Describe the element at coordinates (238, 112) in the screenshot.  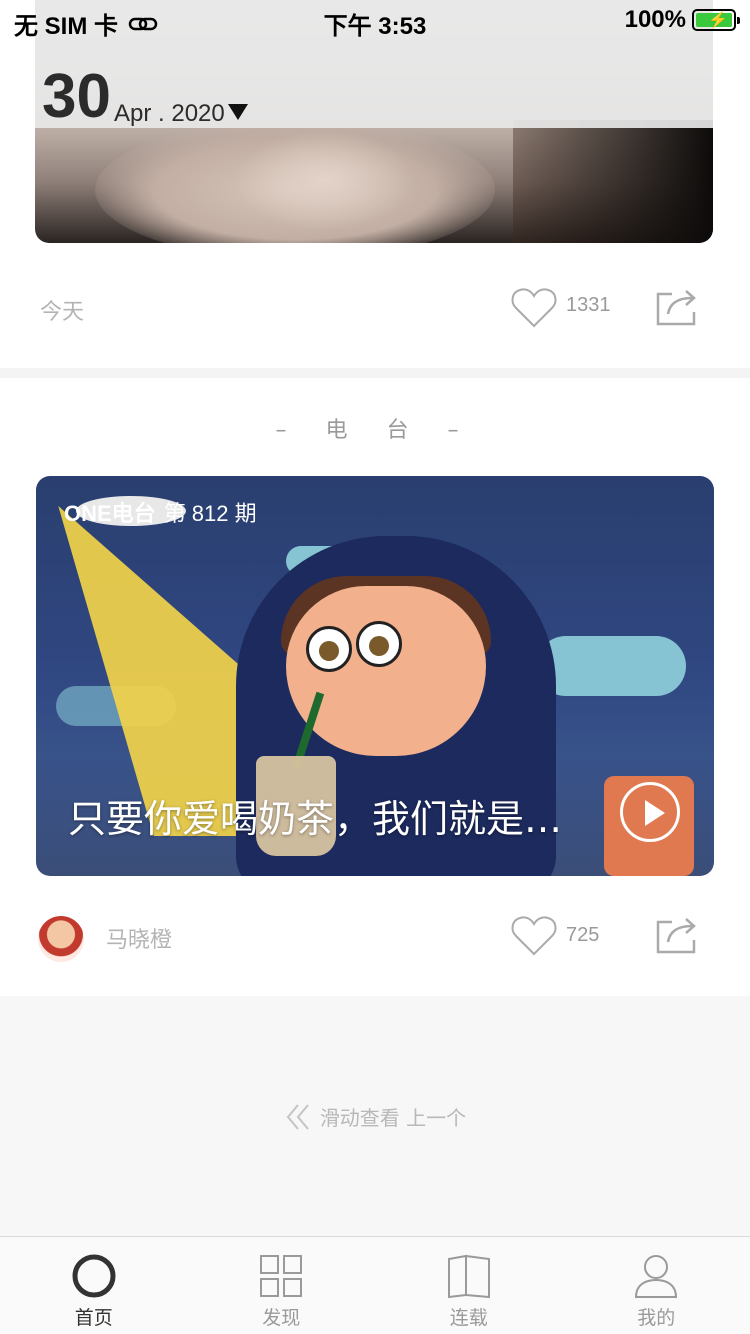
I see `chevron-down-icon` at that location.